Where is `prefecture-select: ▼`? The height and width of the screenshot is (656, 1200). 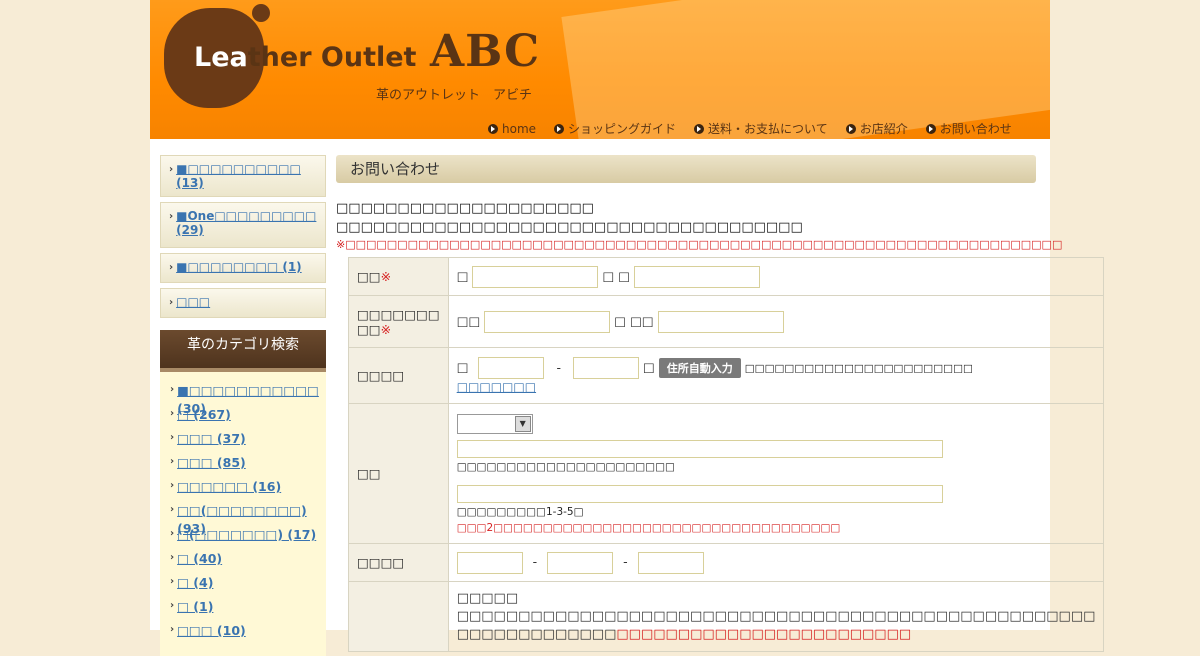
prefecture-select: ▼ is located at coordinates (494, 423).